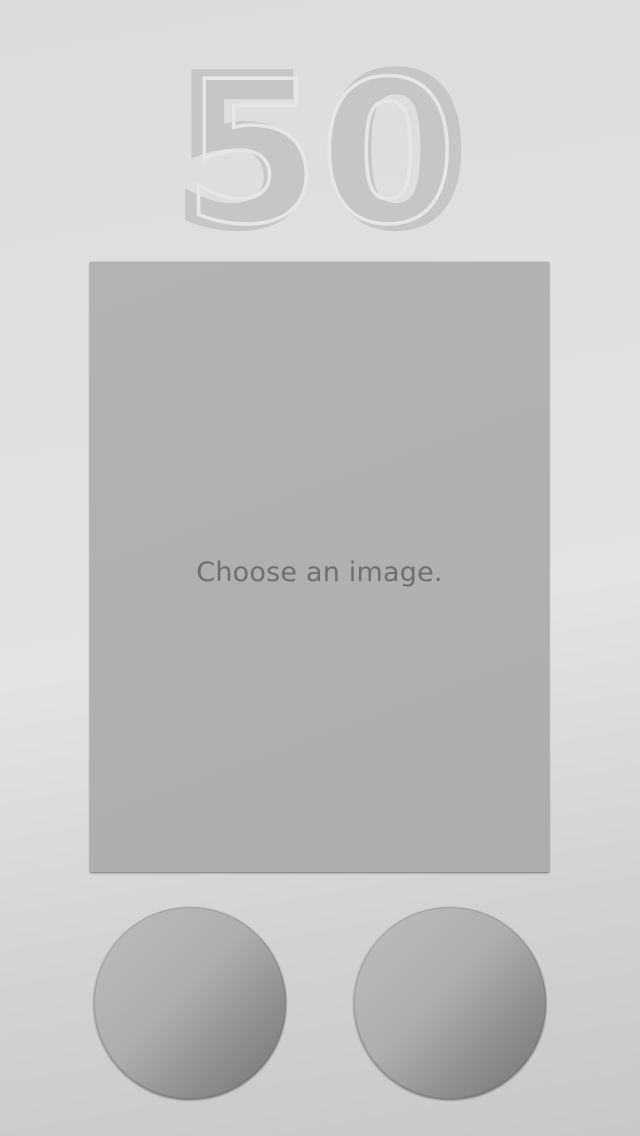 Image resolution: width=640 pixels, height=1136 pixels. What do you see at coordinates (190, 1003) in the screenshot?
I see `left-round-button` at bounding box center [190, 1003].